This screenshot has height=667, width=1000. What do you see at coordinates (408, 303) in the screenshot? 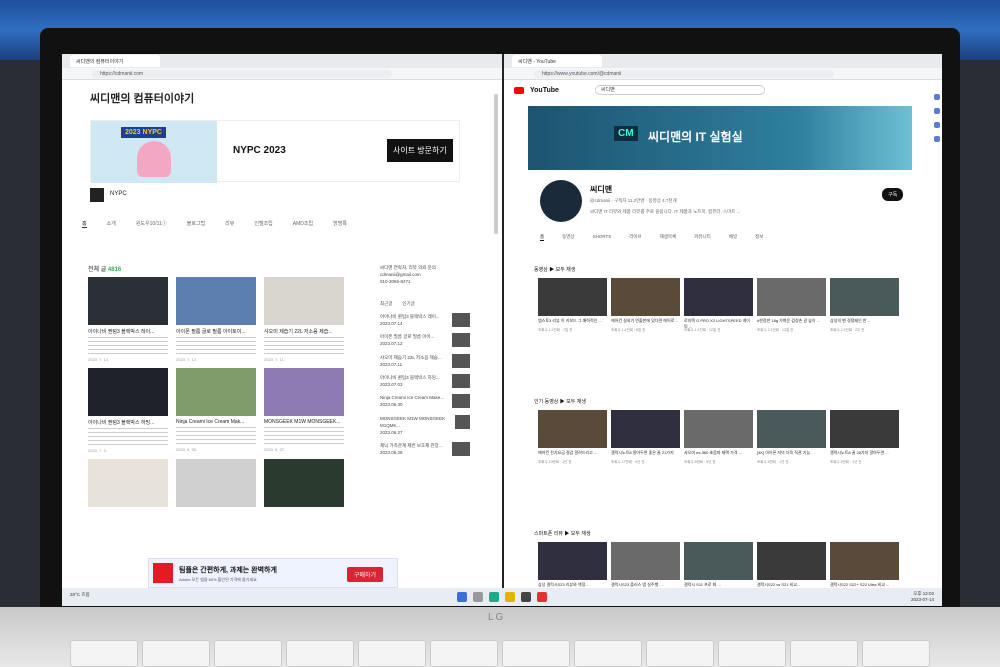
I see `tab-popular: 인기글` at bounding box center [408, 303].